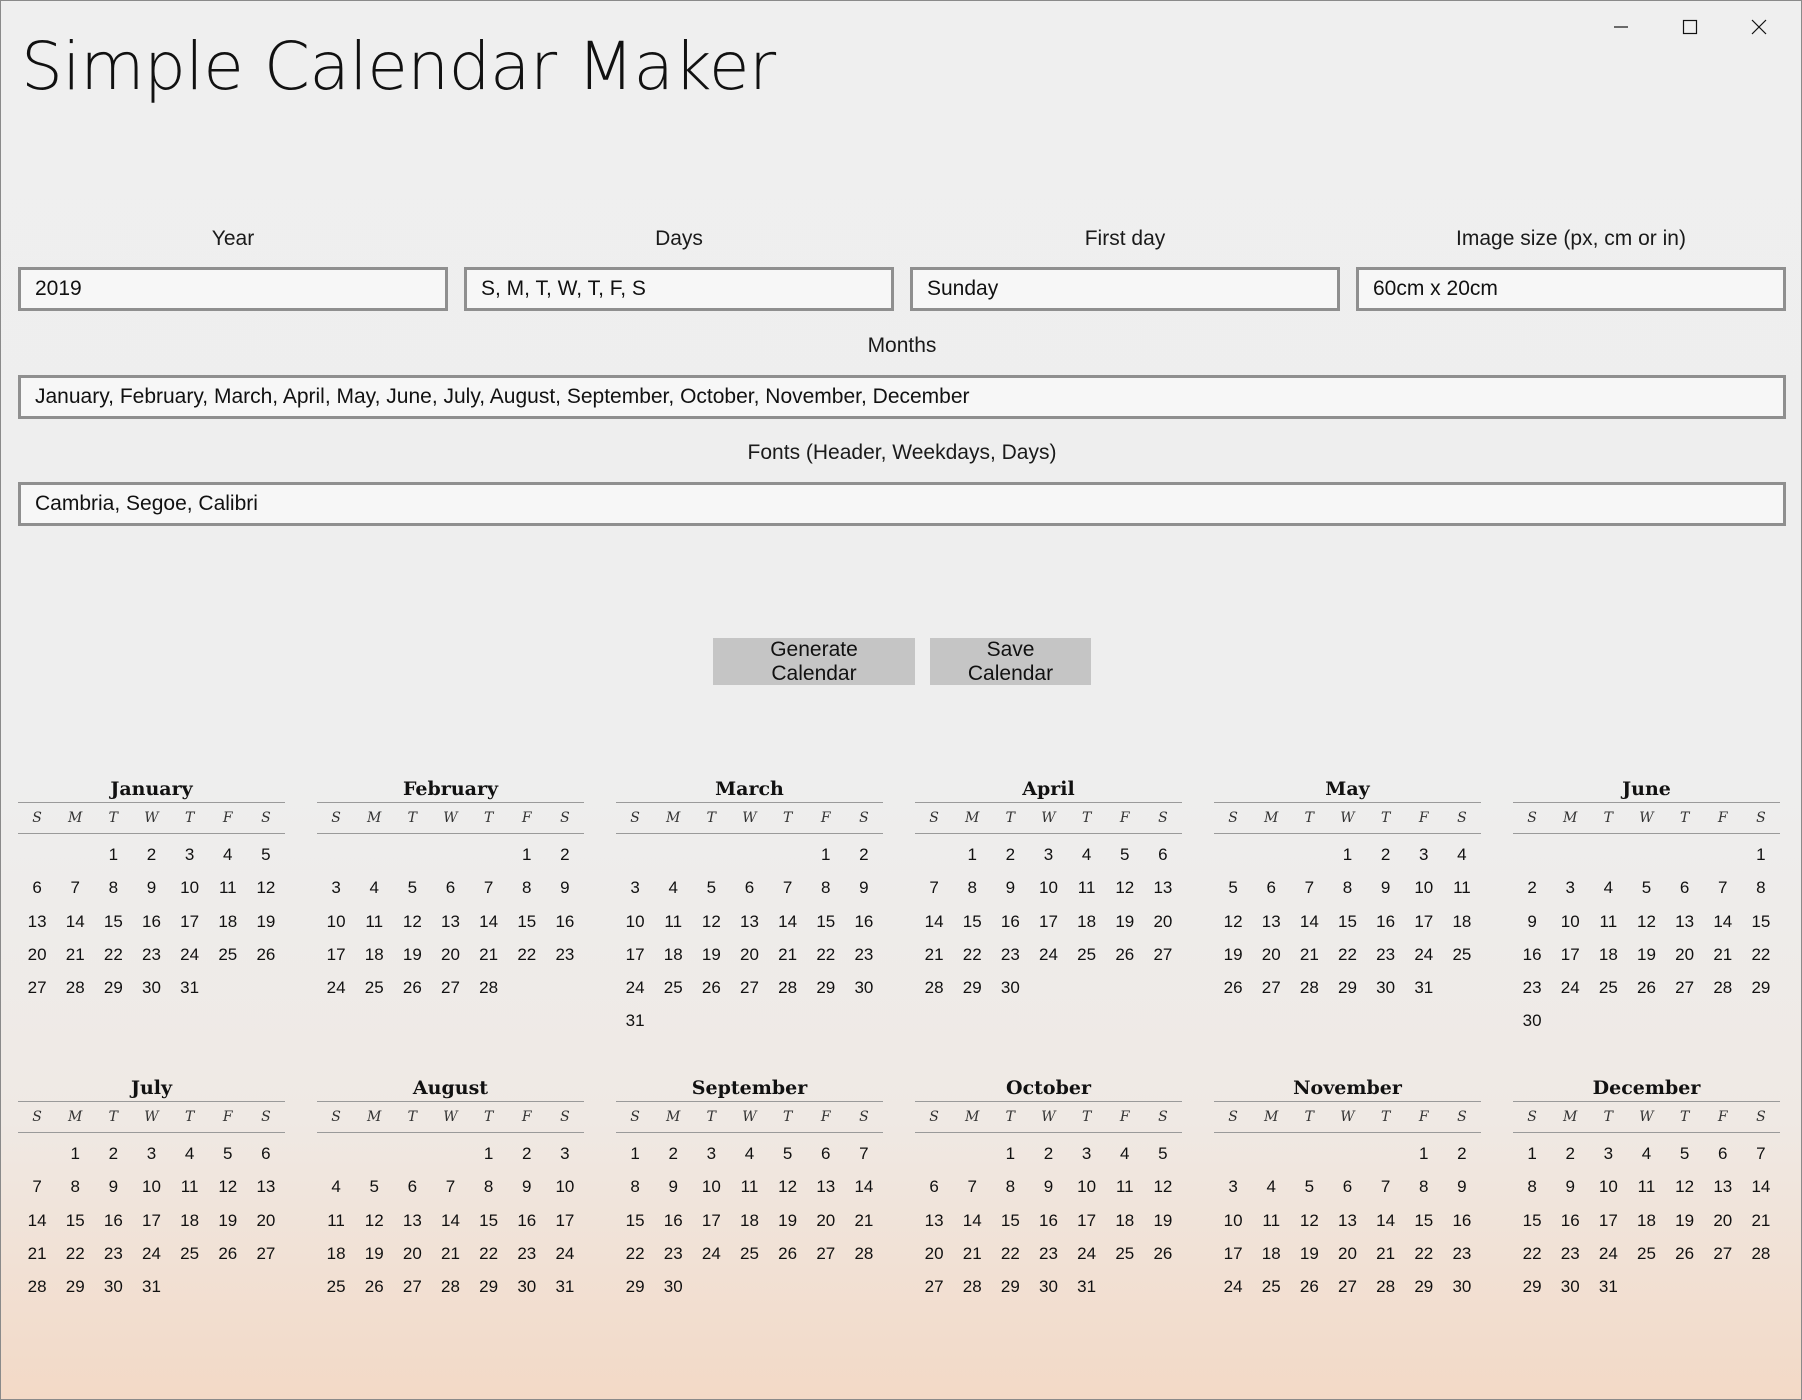 The width and height of the screenshot is (1802, 1400). What do you see at coordinates (902, 345) in the screenshot?
I see `months-label: Months` at bounding box center [902, 345].